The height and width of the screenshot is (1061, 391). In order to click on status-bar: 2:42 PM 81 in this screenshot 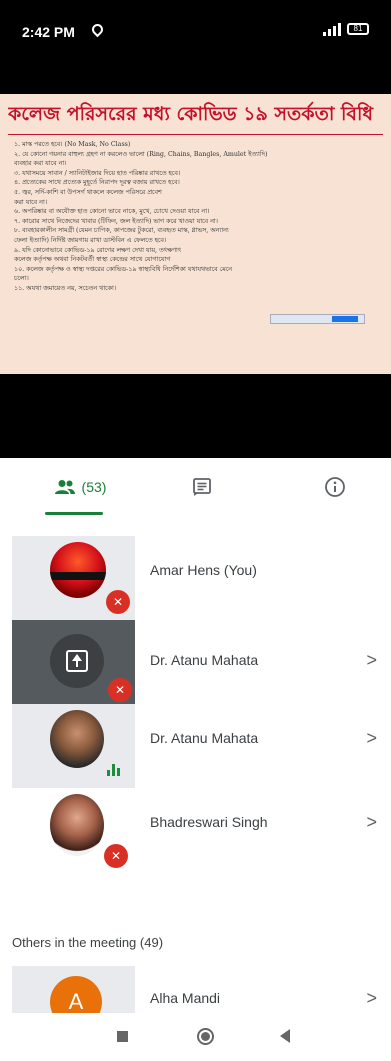, I will do `click(195, 30)`.